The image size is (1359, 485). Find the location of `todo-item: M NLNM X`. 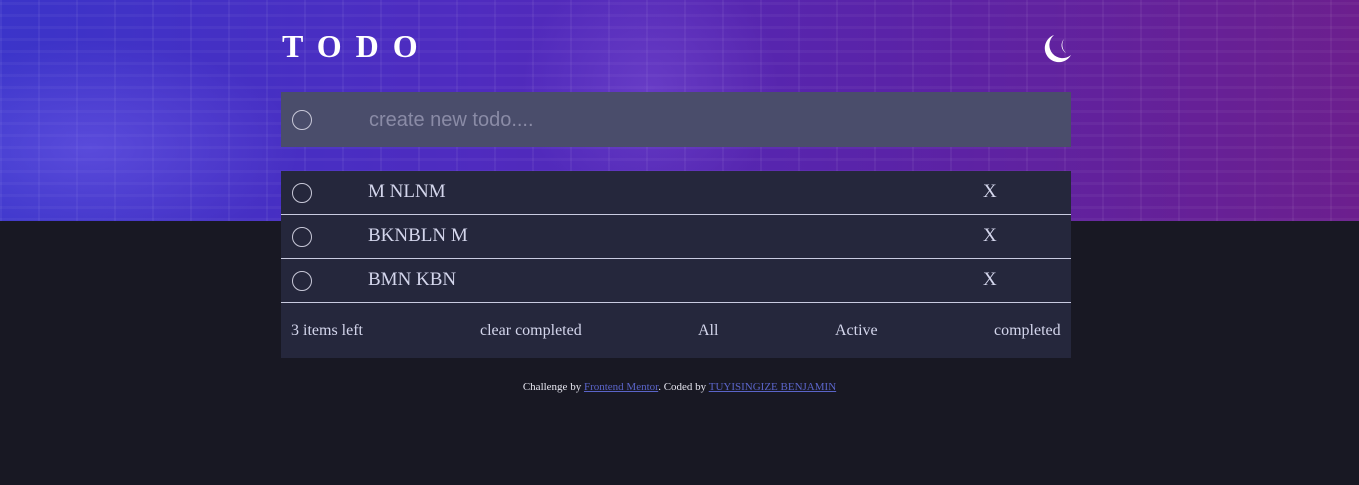

todo-item: M NLNM X is located at coordinates (676, 193).